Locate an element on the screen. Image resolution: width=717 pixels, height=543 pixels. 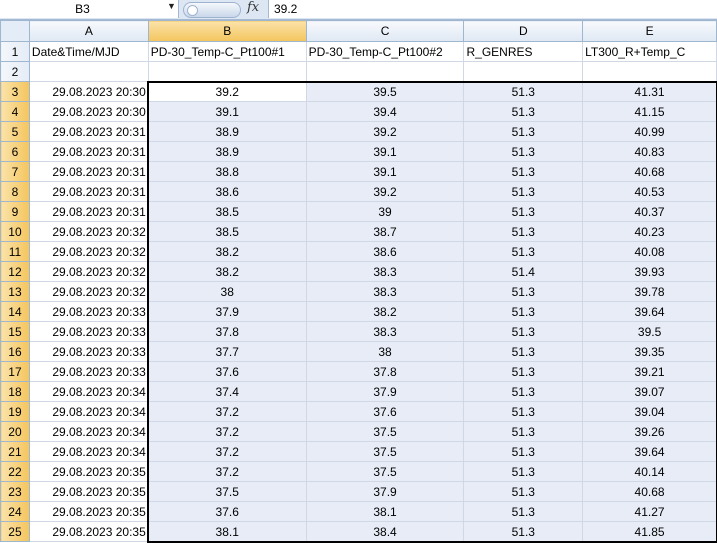
cell-value: 40.37 is located at coordinates (649, 211).